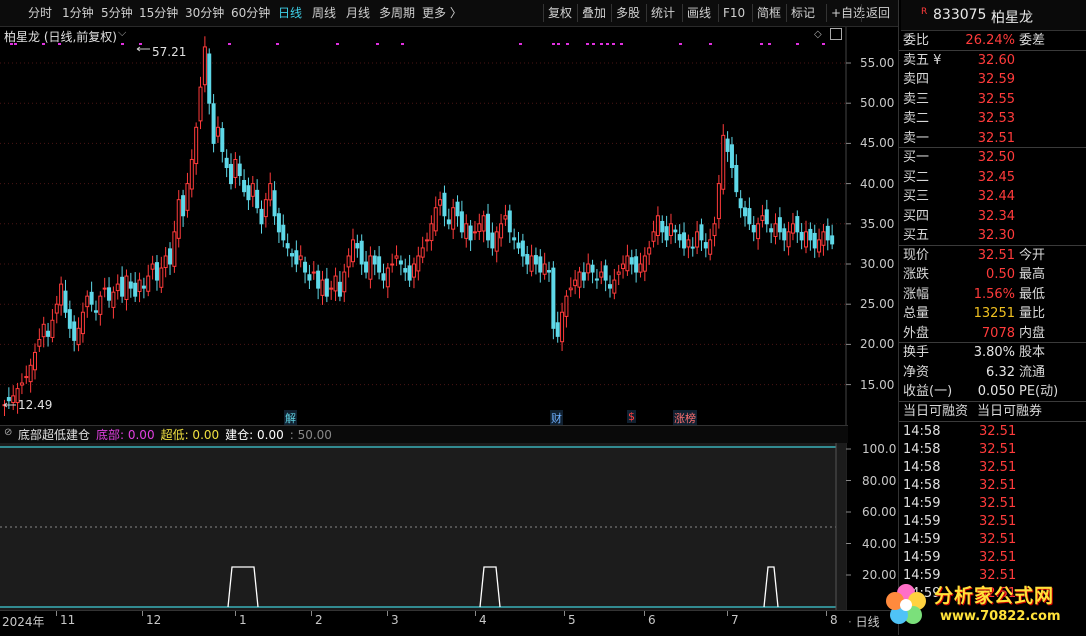 The height and width of the screenshot is (636, 1086). I want to click on row-label: 净资, so click(916, 372).